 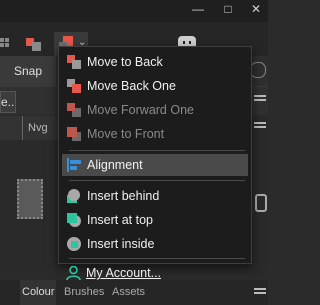 I want to click on insert-at-top-icon, so click(x=74, y=220).